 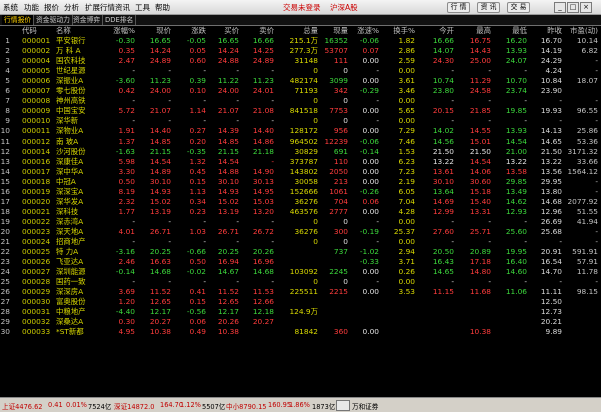 What do you see at coordinates (458, 7) in the screenshot?
I see `quote-button: 行 情` at bounding box center [458, 7].